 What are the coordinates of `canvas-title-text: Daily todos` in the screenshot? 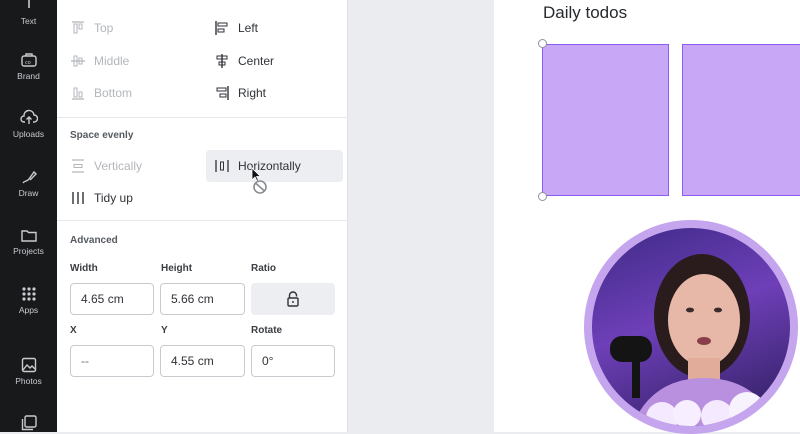 It's located at (585, 13).